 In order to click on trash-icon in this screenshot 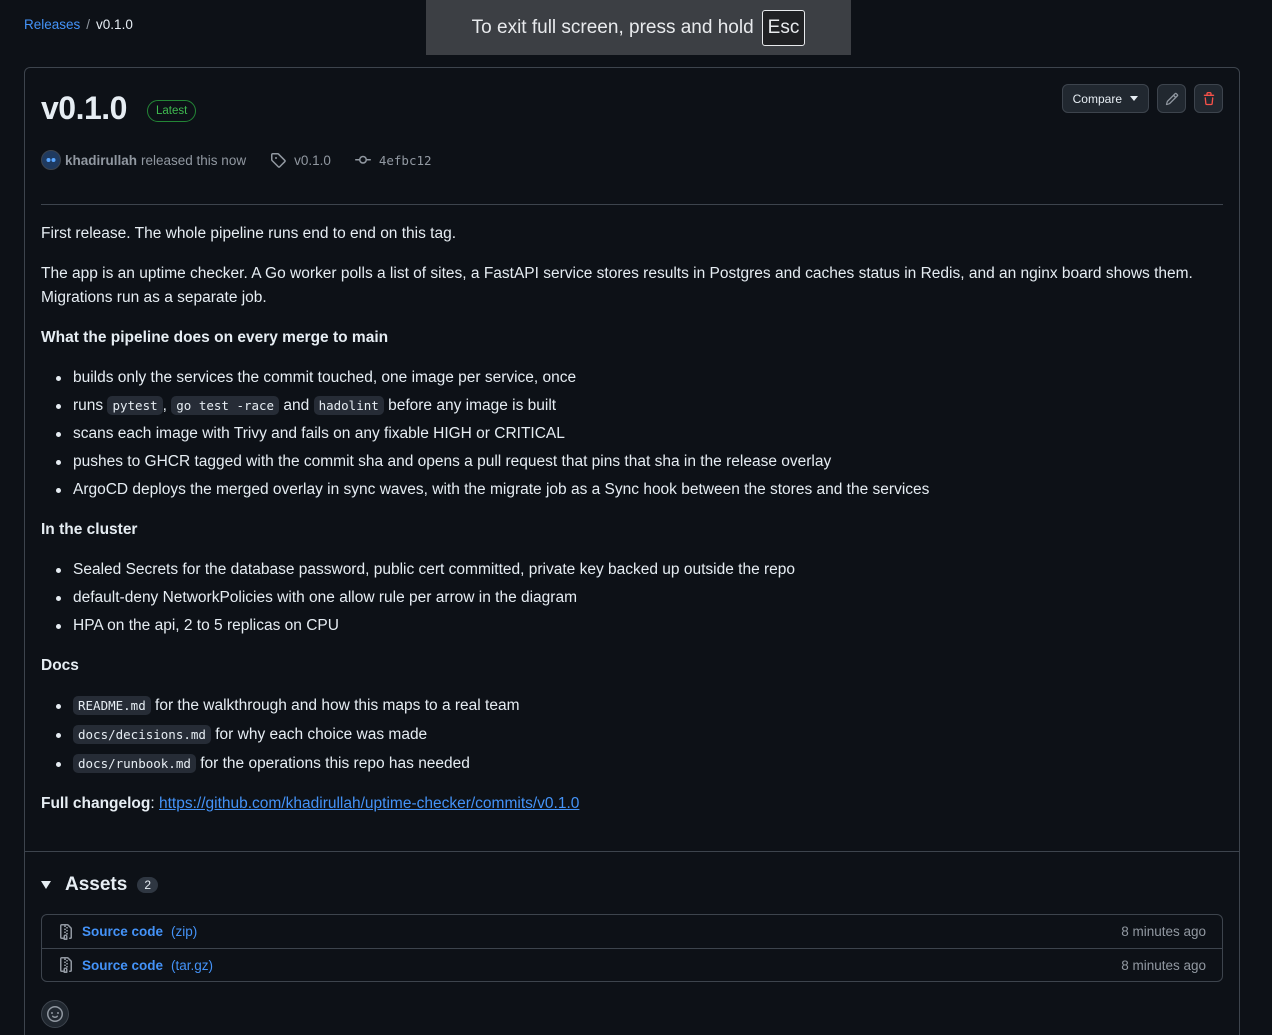, I will do `click(1208, 98)`.